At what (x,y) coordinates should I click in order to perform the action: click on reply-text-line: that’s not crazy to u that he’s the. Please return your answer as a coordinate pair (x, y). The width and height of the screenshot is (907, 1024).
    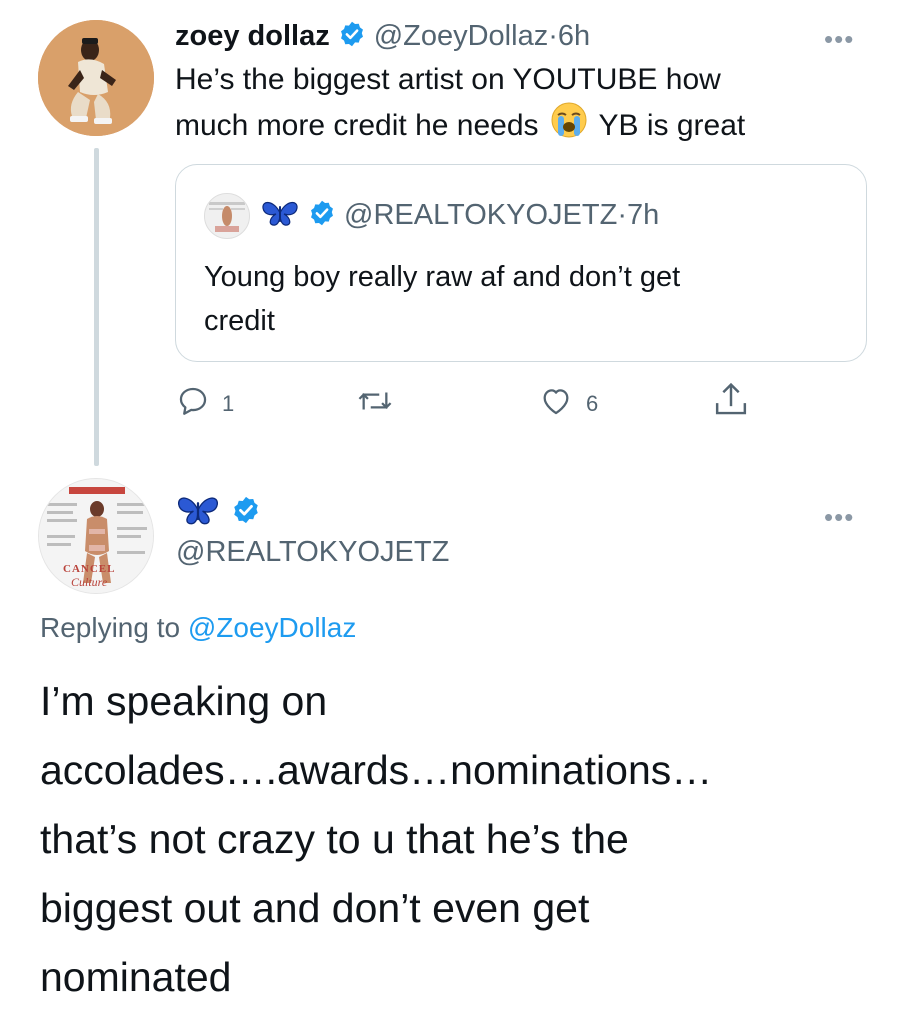
    Looking at the image, I should click on (334, 839).